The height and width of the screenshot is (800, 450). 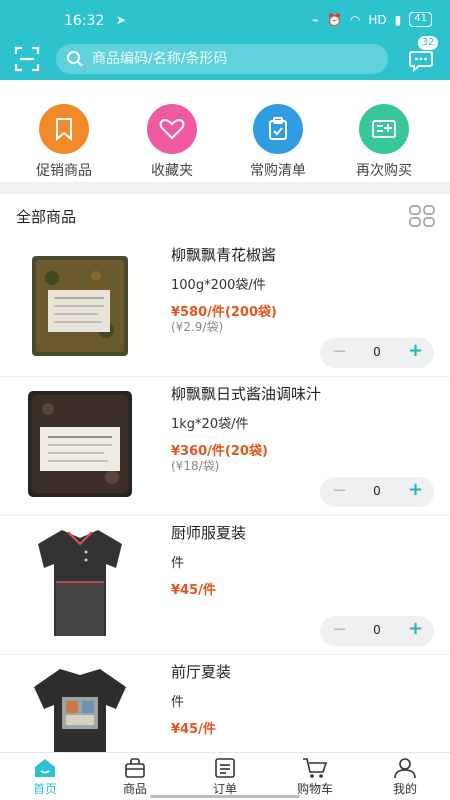 What do you see at coordinates (210, 424) in the screenshot?
I see `product-spec: 1kg*20袋/件` at bounding box center [210, 424].